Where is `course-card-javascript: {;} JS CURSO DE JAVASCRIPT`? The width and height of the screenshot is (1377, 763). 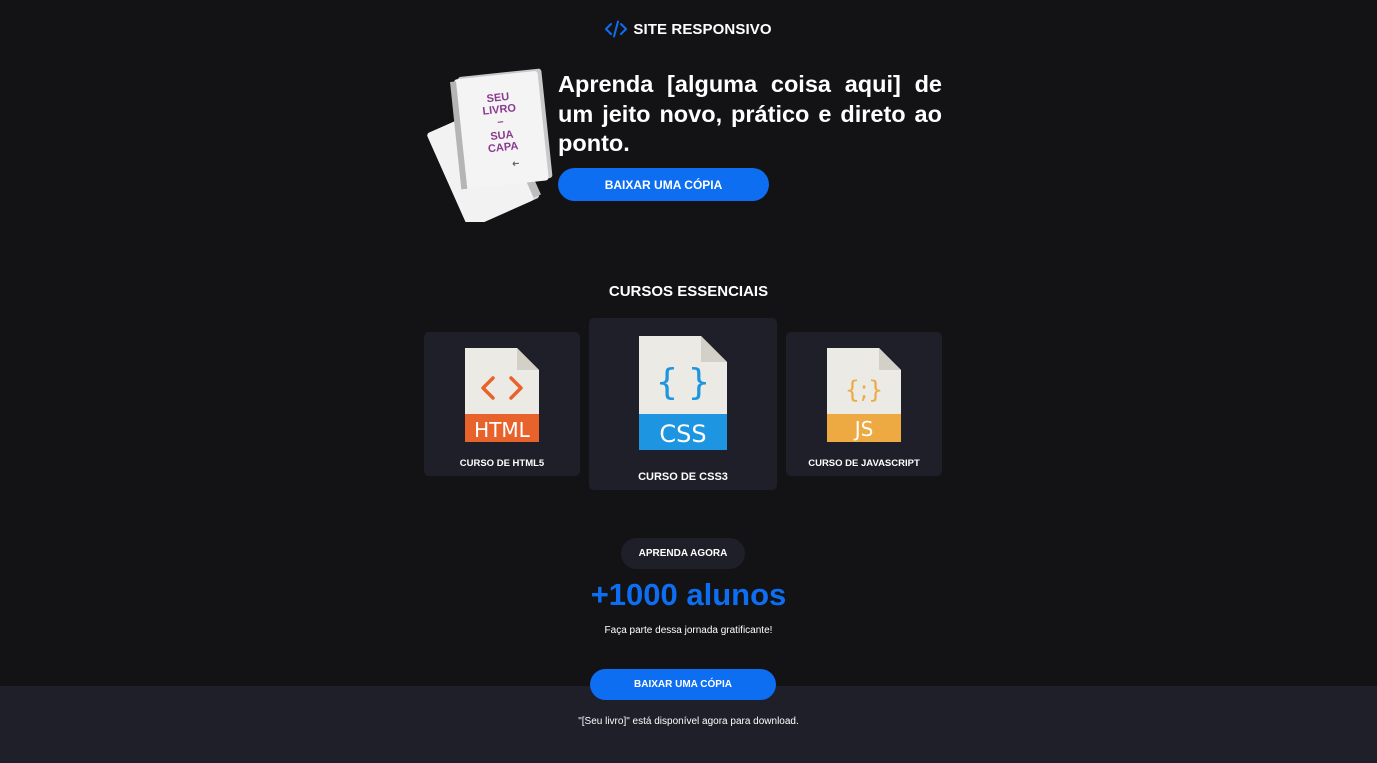
course-card-javascript: {;} JS CURSO DE JAVASCRIPT is located at coordinates (864, 404).